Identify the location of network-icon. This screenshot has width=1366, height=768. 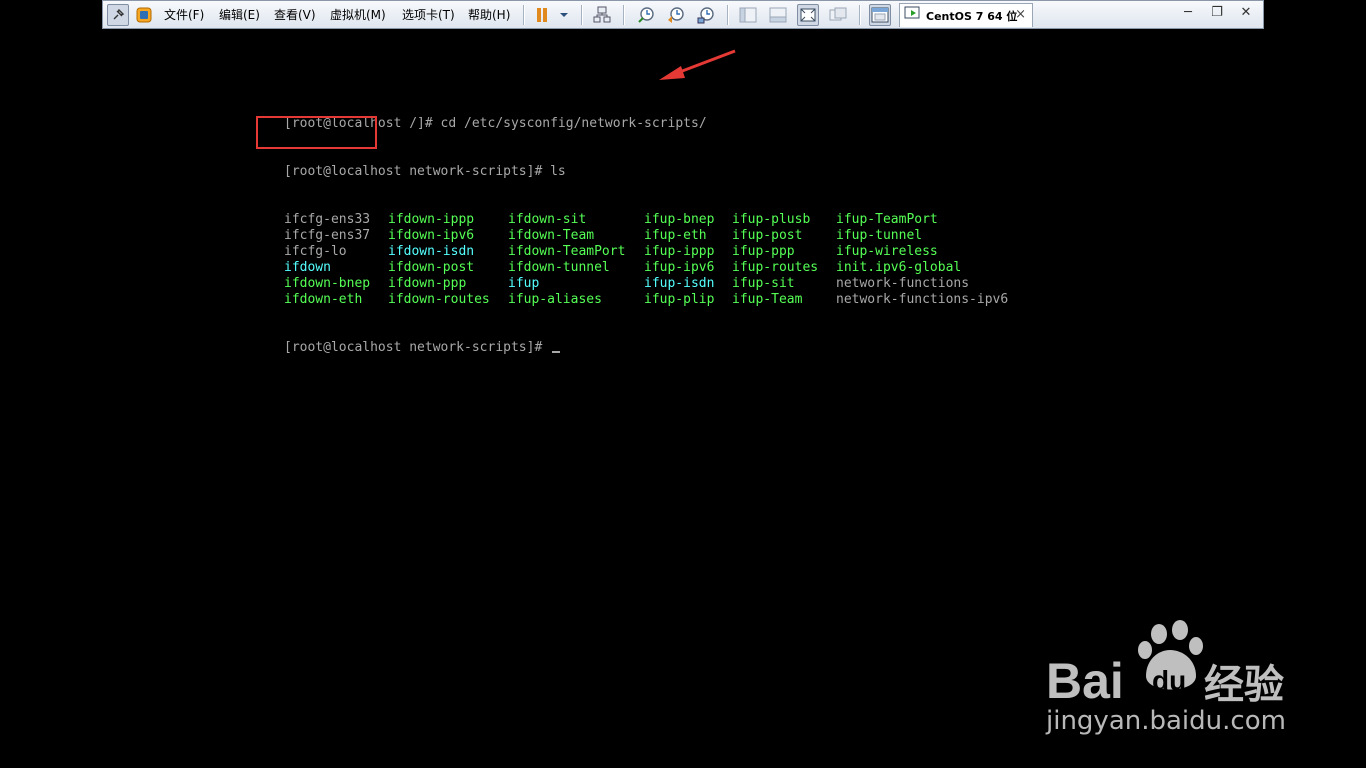
(602, 15).